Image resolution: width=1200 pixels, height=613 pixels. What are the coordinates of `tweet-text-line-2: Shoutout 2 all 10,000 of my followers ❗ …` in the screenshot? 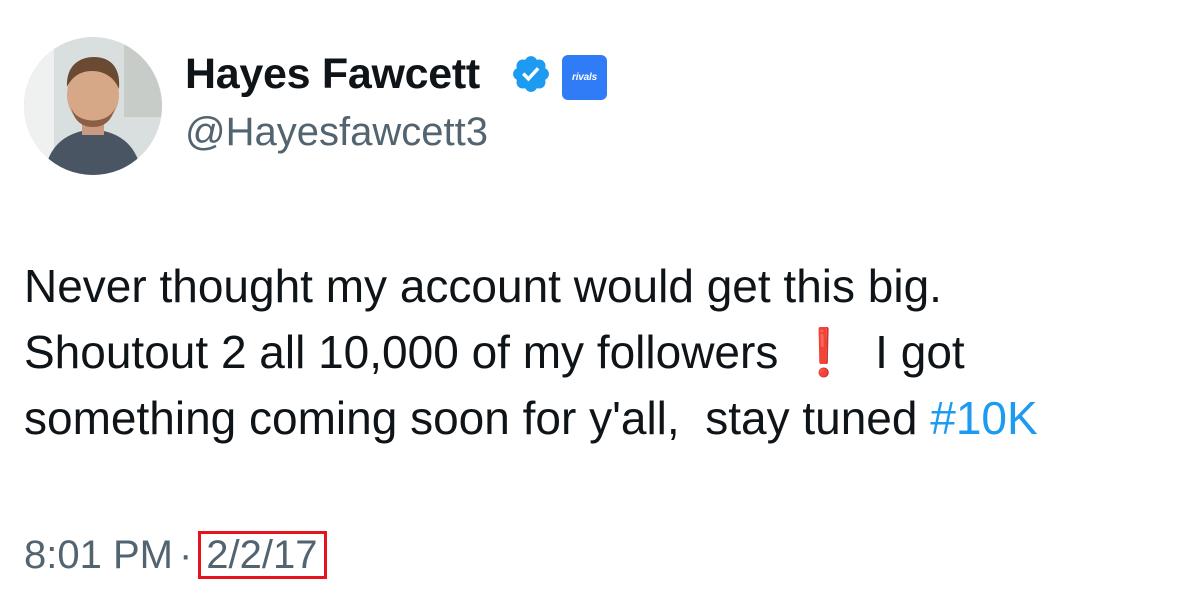 It's located at (604, 352).